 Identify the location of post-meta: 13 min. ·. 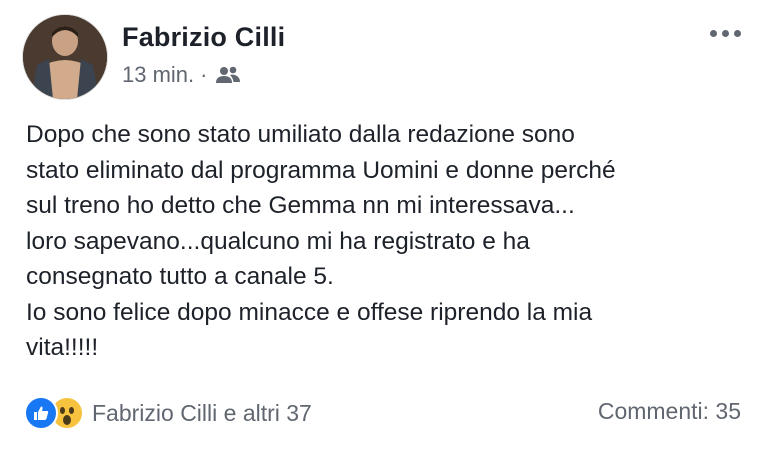
(181, 75).